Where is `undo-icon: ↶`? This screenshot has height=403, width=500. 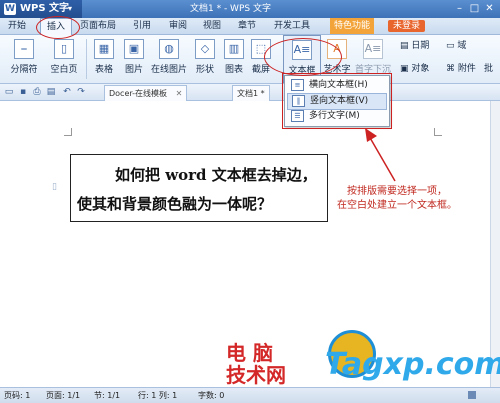
undo-icon: ↶ is located at coordinates (67, 92).